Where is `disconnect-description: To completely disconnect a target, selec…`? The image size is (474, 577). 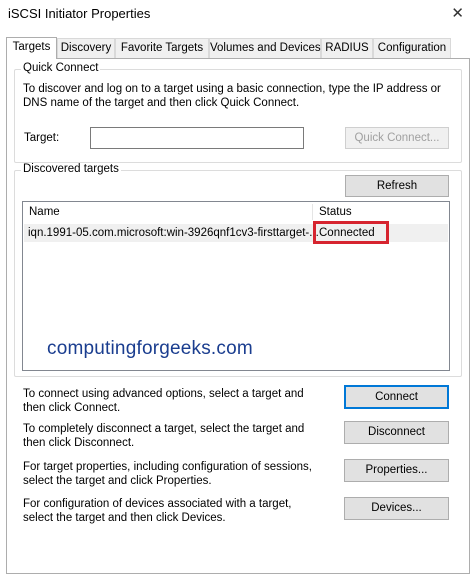 disconnect-description: To completely disconnect a target, selec… is located at coordinates (164, 436).